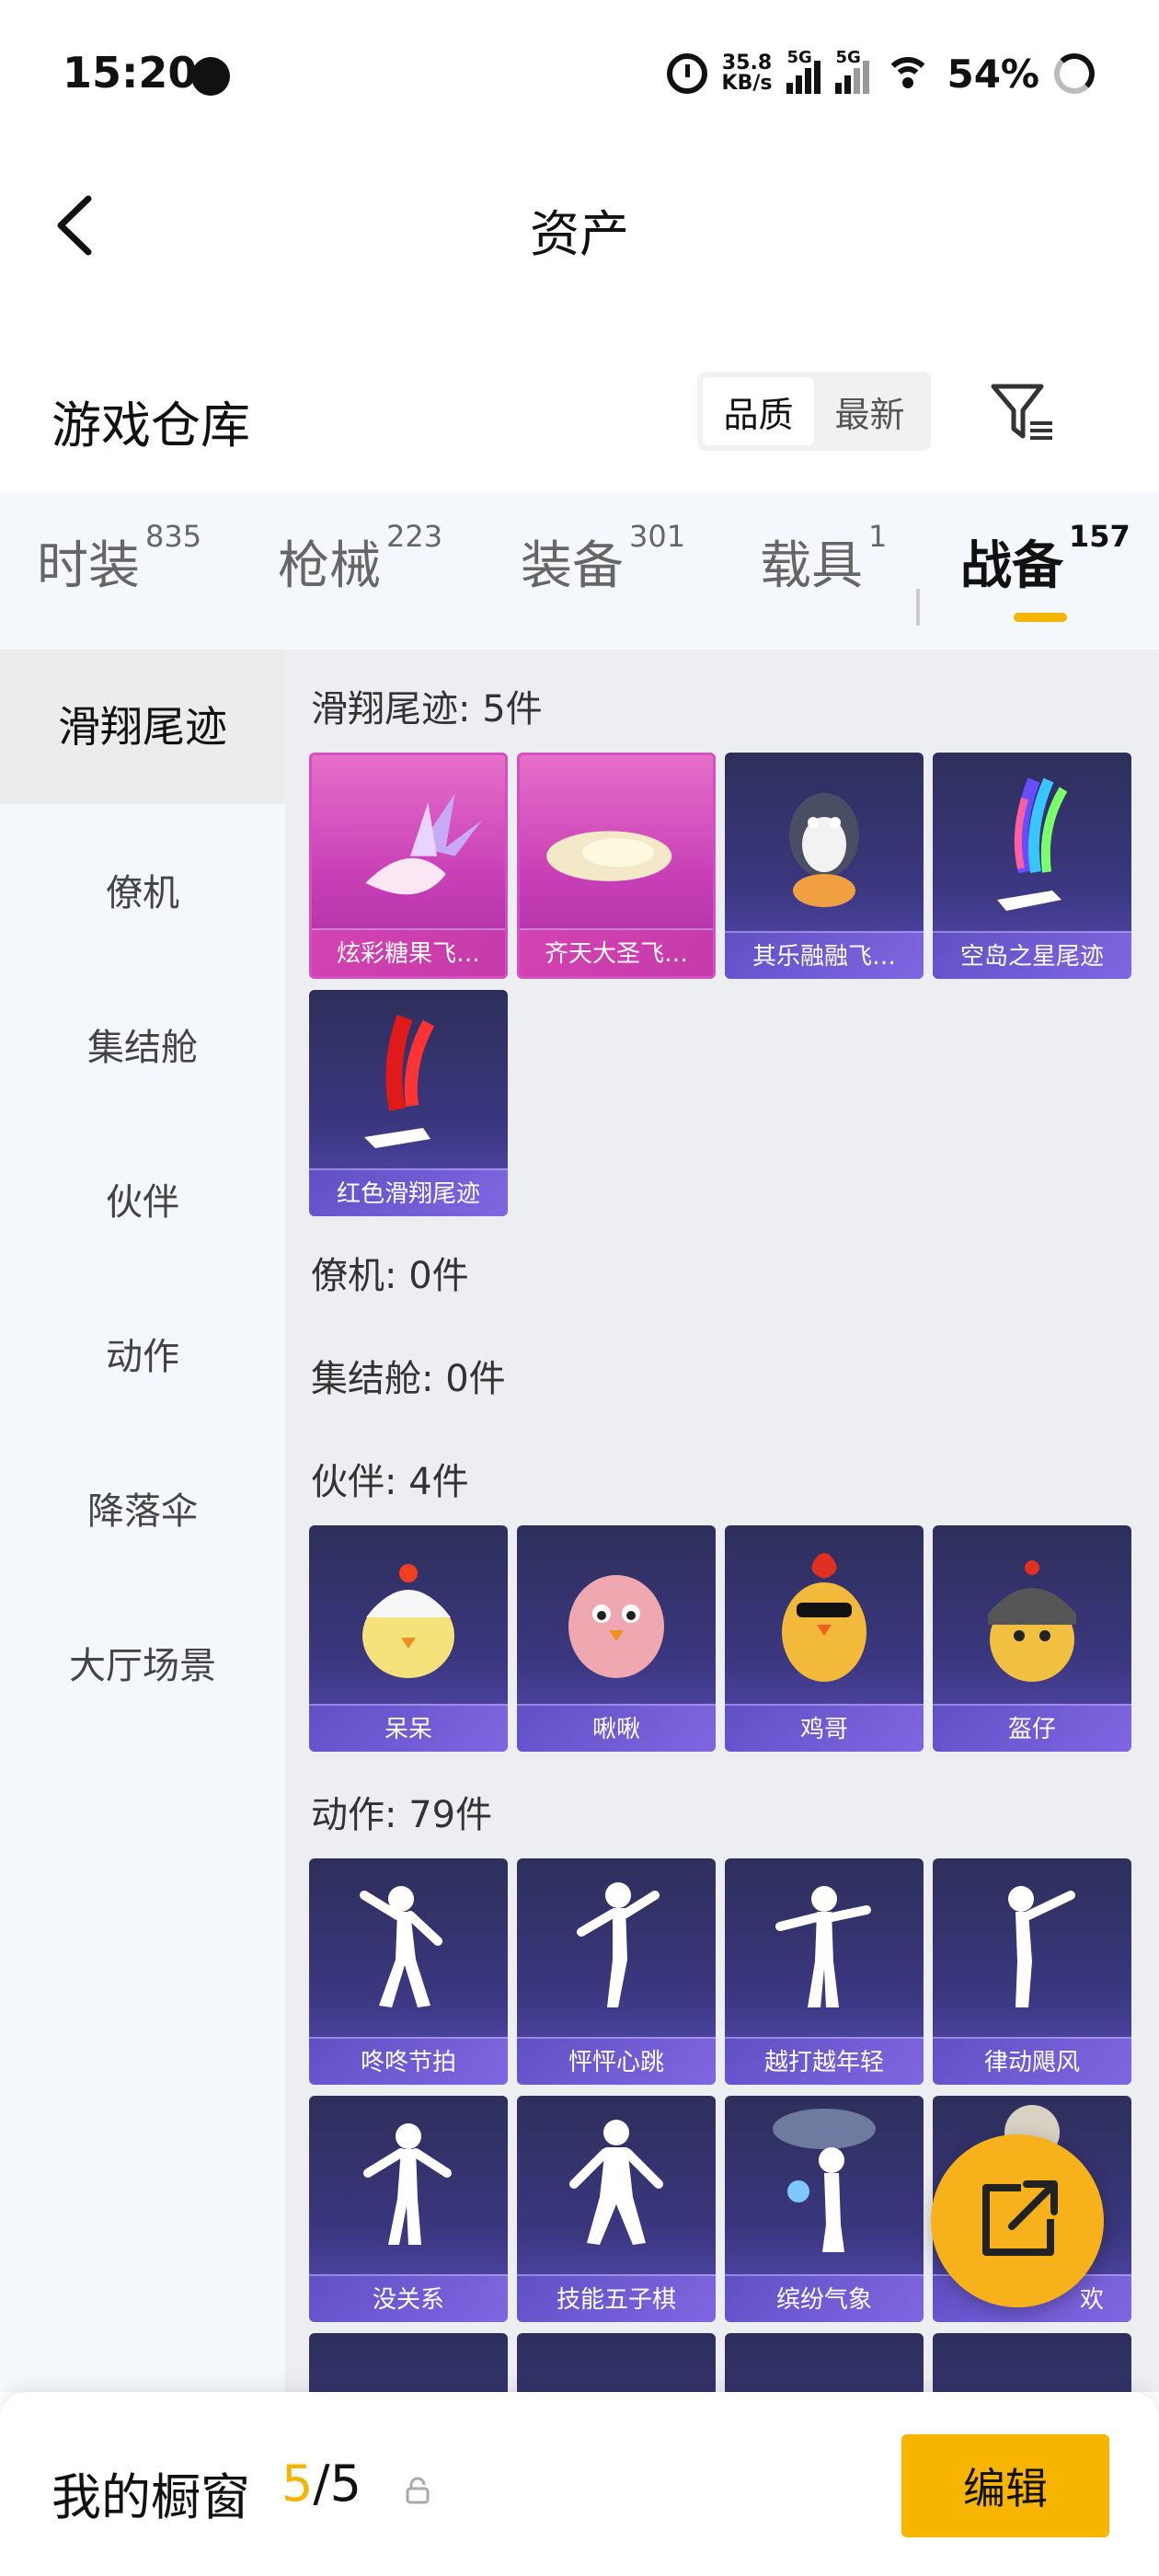 The height and width of the screenshot is (2576, 1159). What do you see at coordinates (803, 71) in the screenshot?
I see `signal-sim1-icon: 5G` at bounding box center [803, 71].